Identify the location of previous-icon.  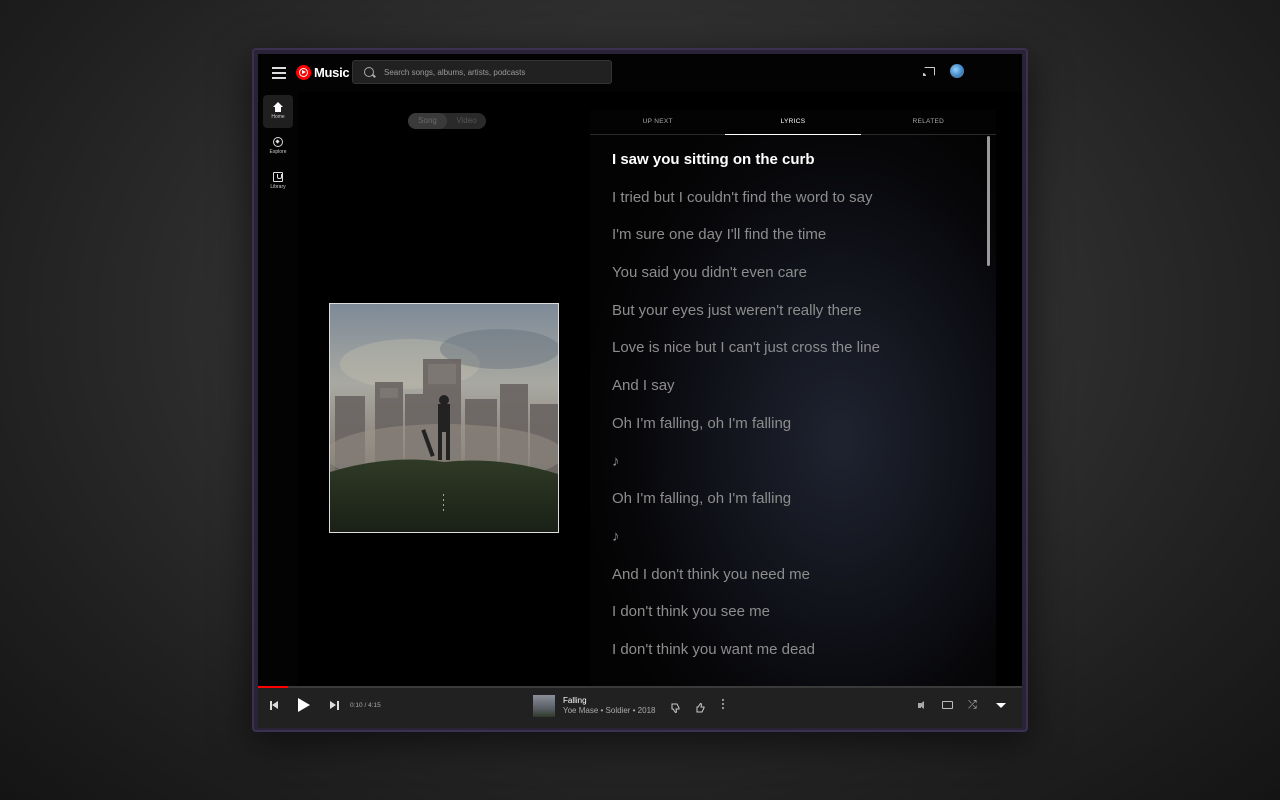
(274, 705).